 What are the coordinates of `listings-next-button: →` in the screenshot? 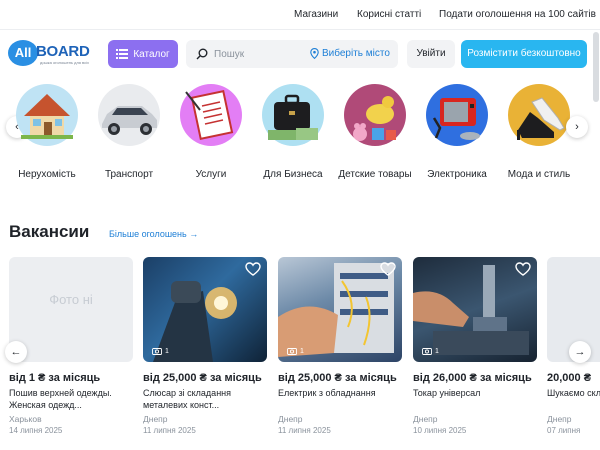 It's located at (580, 352).